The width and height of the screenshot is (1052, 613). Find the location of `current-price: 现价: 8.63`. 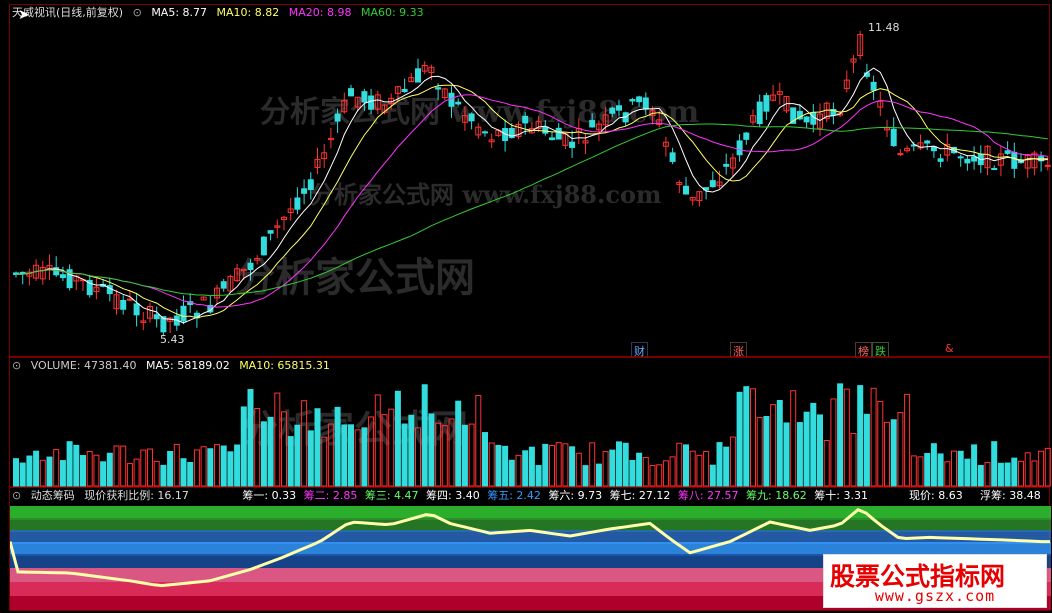

current-price: 现价: 8.63 is located at coordinates (936, 495).